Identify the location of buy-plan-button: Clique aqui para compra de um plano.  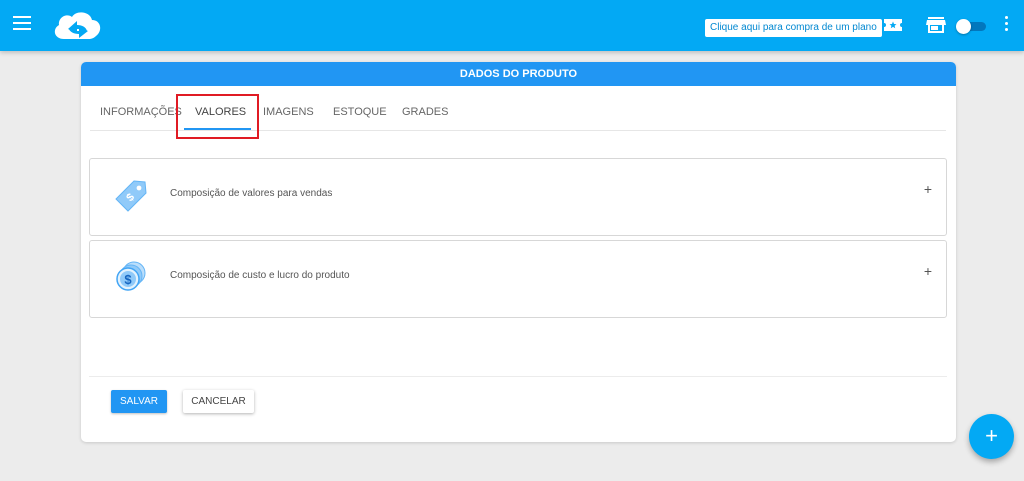
(793, 28).